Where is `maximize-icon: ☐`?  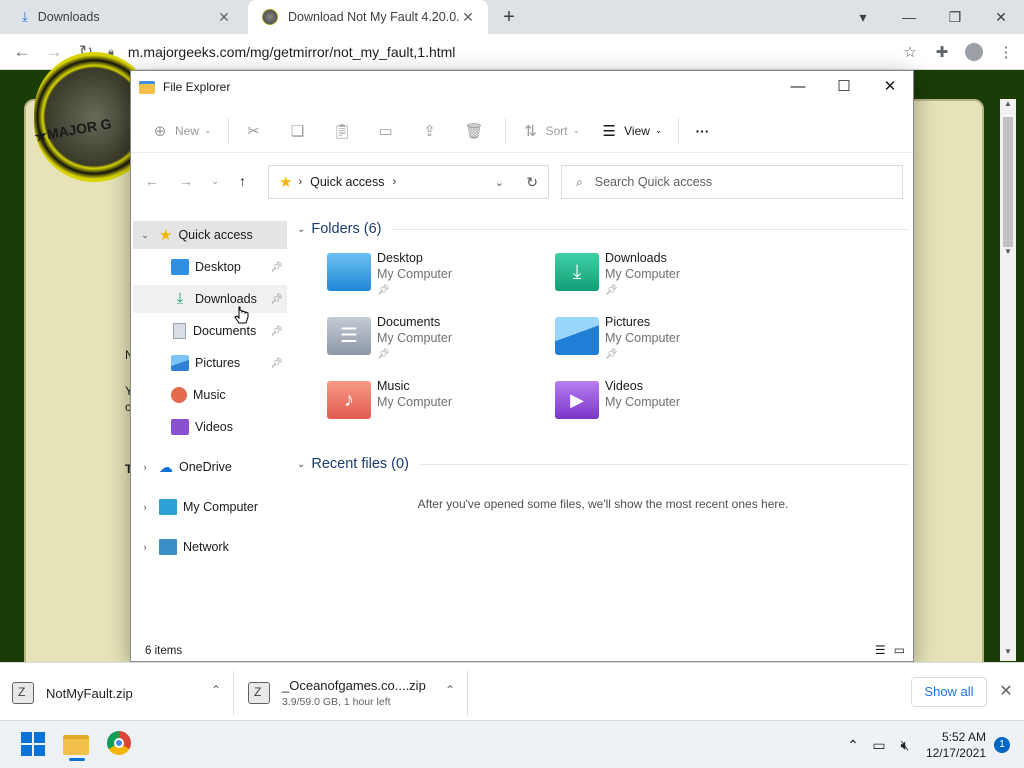 maximize-icon: ☐ is located at coordinates (844, 86).